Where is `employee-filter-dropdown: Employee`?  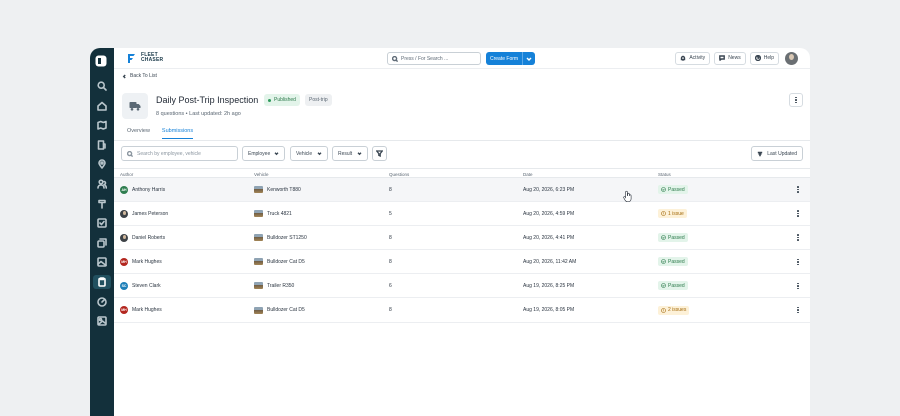 employee-filter-dropdown: Employee is located at coordinates (263, 153).